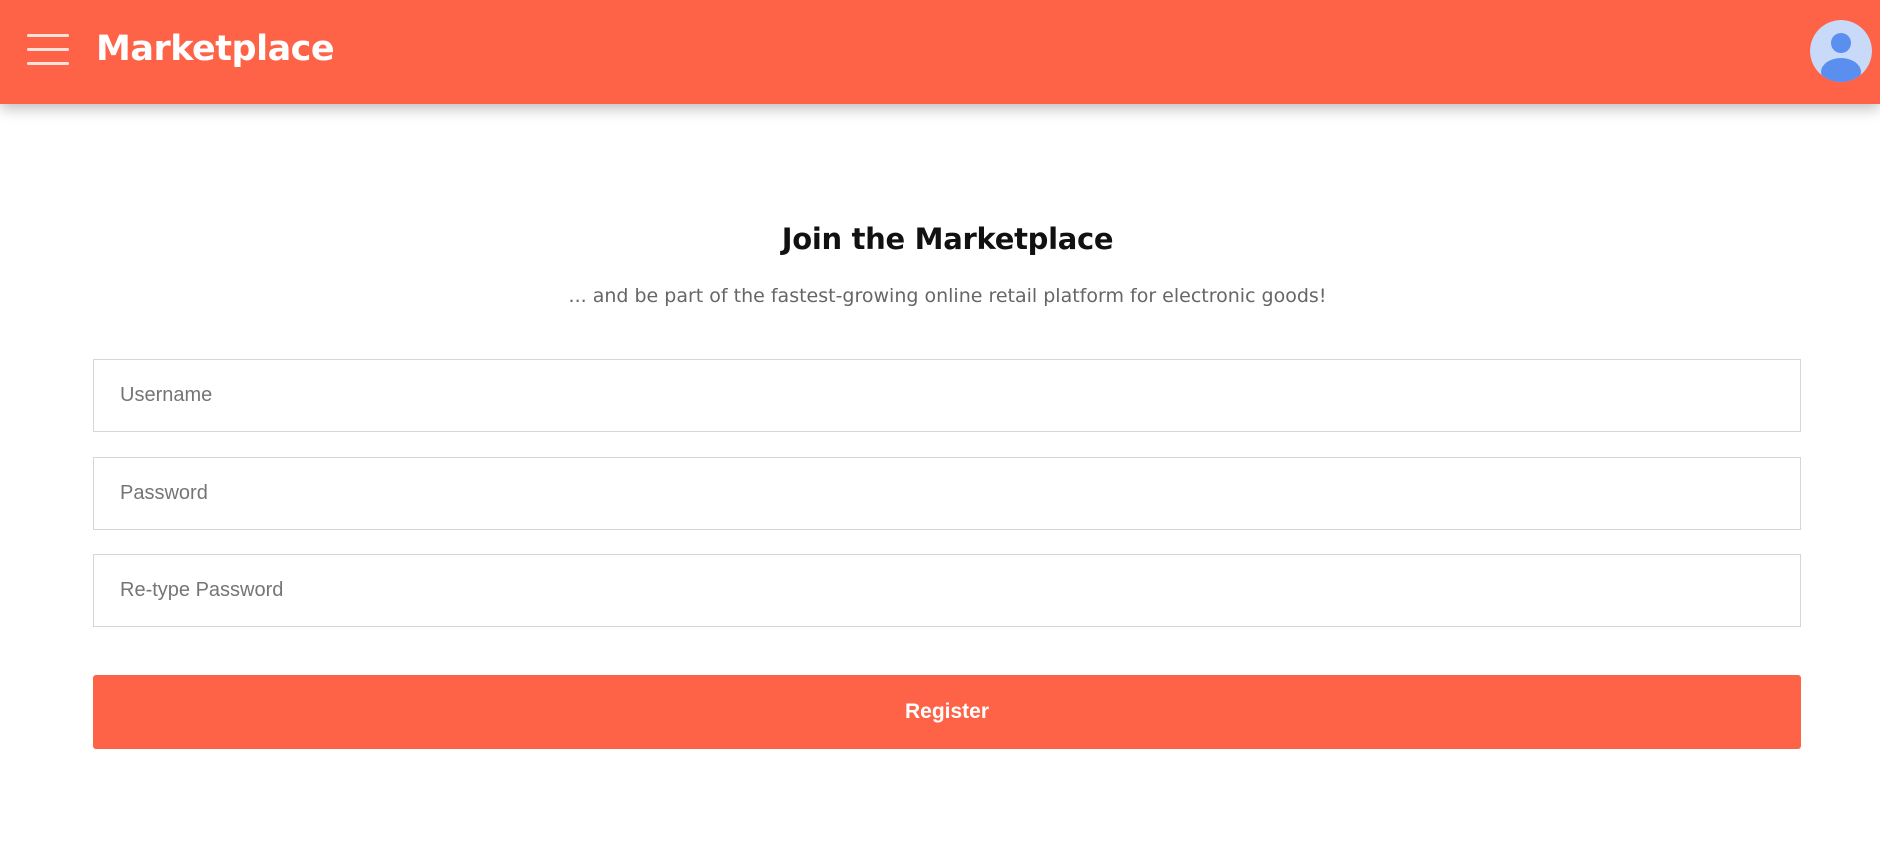 The width and height of the screenshot is (1880, 864). I want to click on app-header: Marketplace, so click(940, 52).